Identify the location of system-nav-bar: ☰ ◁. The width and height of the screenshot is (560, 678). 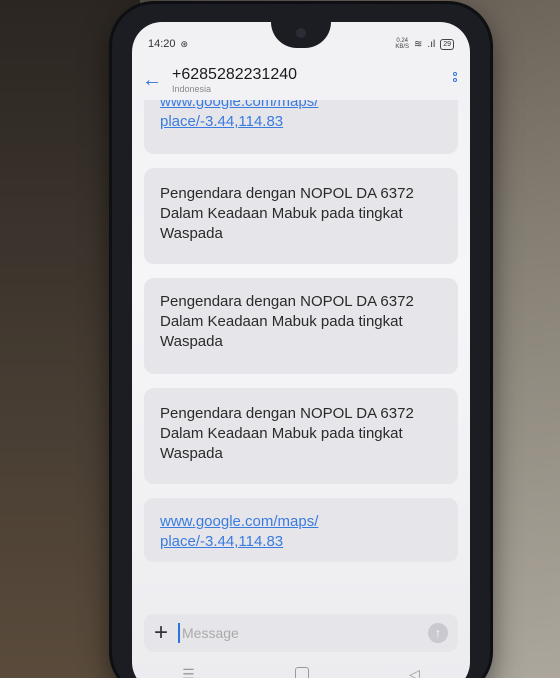
(301, 667).